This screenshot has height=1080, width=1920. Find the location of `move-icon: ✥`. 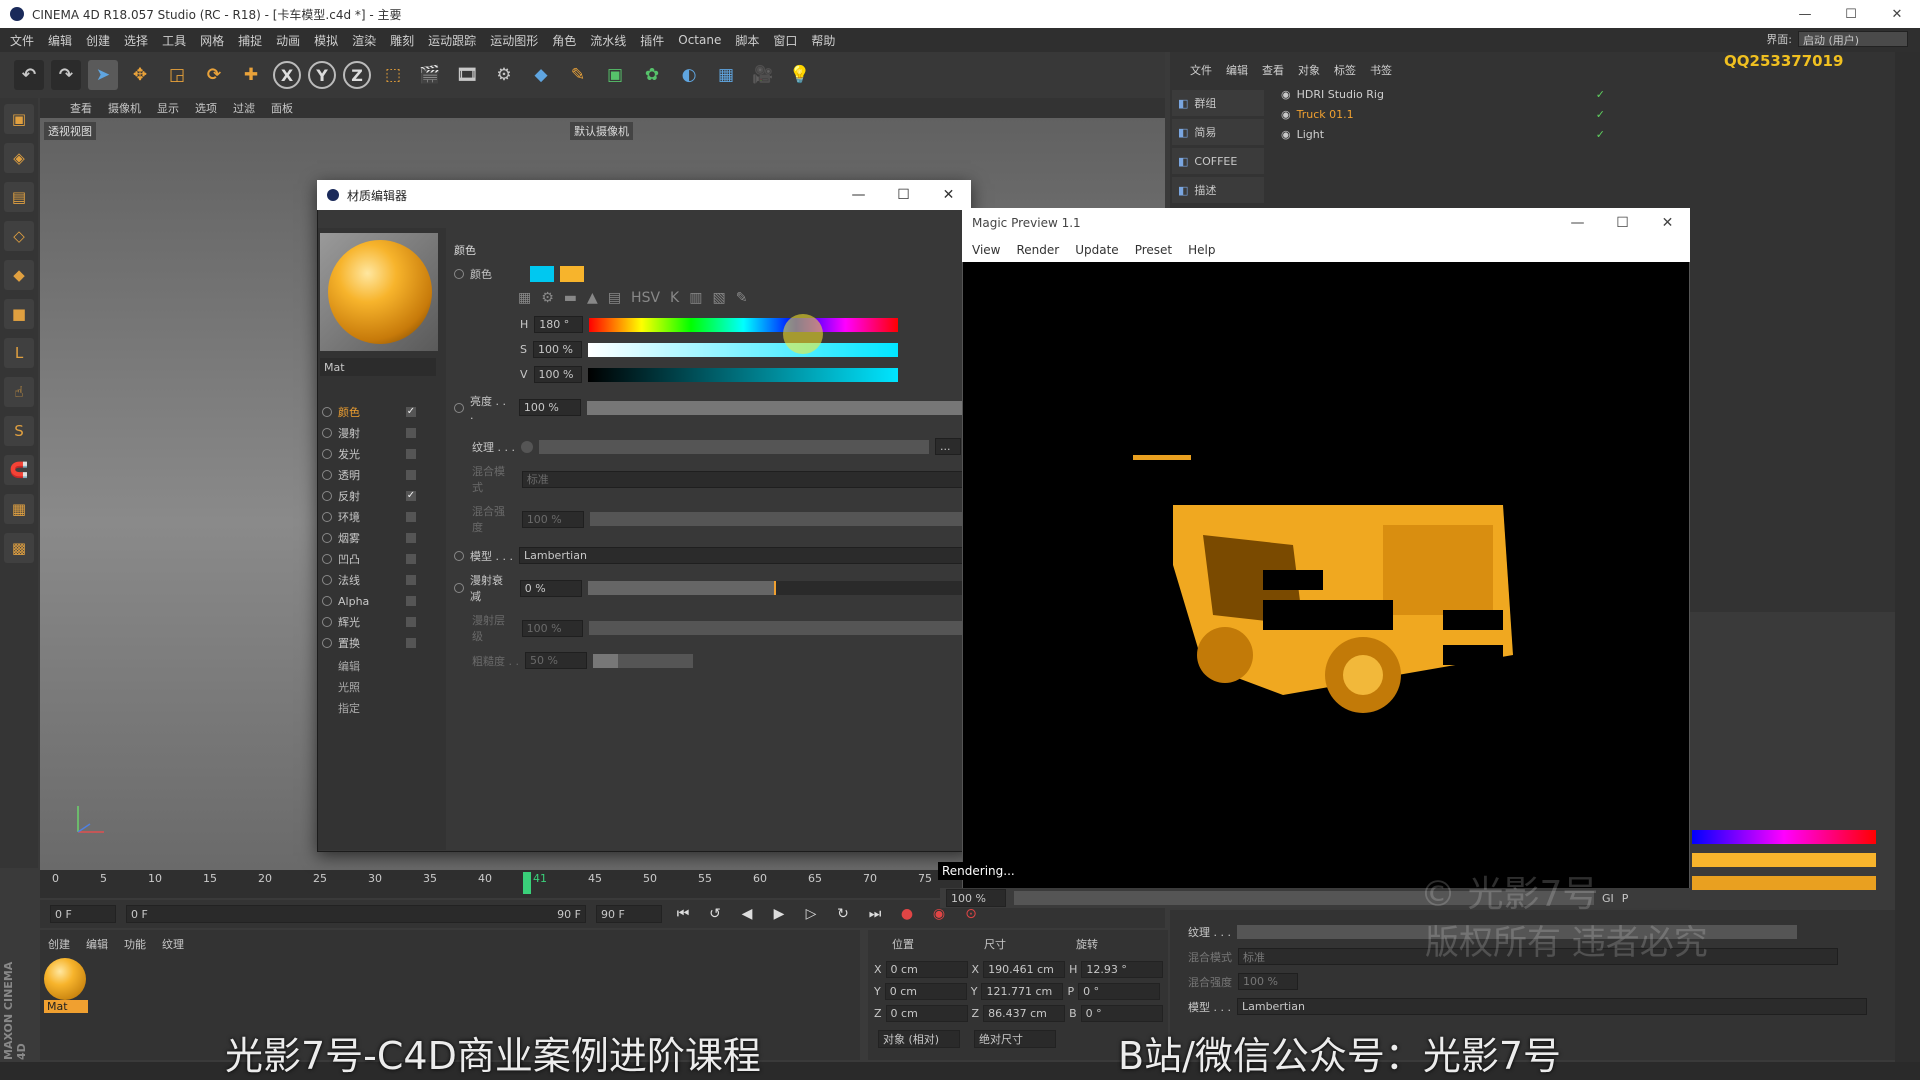

move-icon: ✥ is located at coordinates (140, 75).